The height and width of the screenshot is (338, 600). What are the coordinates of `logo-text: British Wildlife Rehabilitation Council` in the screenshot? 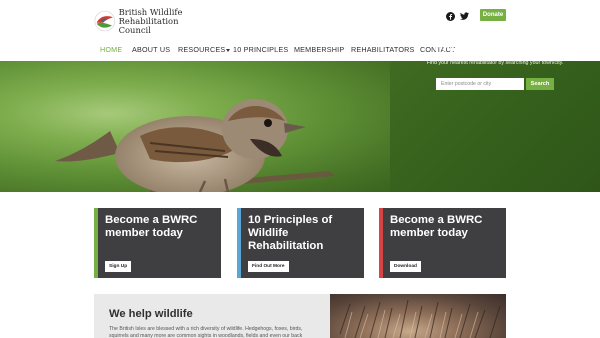 It's located at (161, 21).